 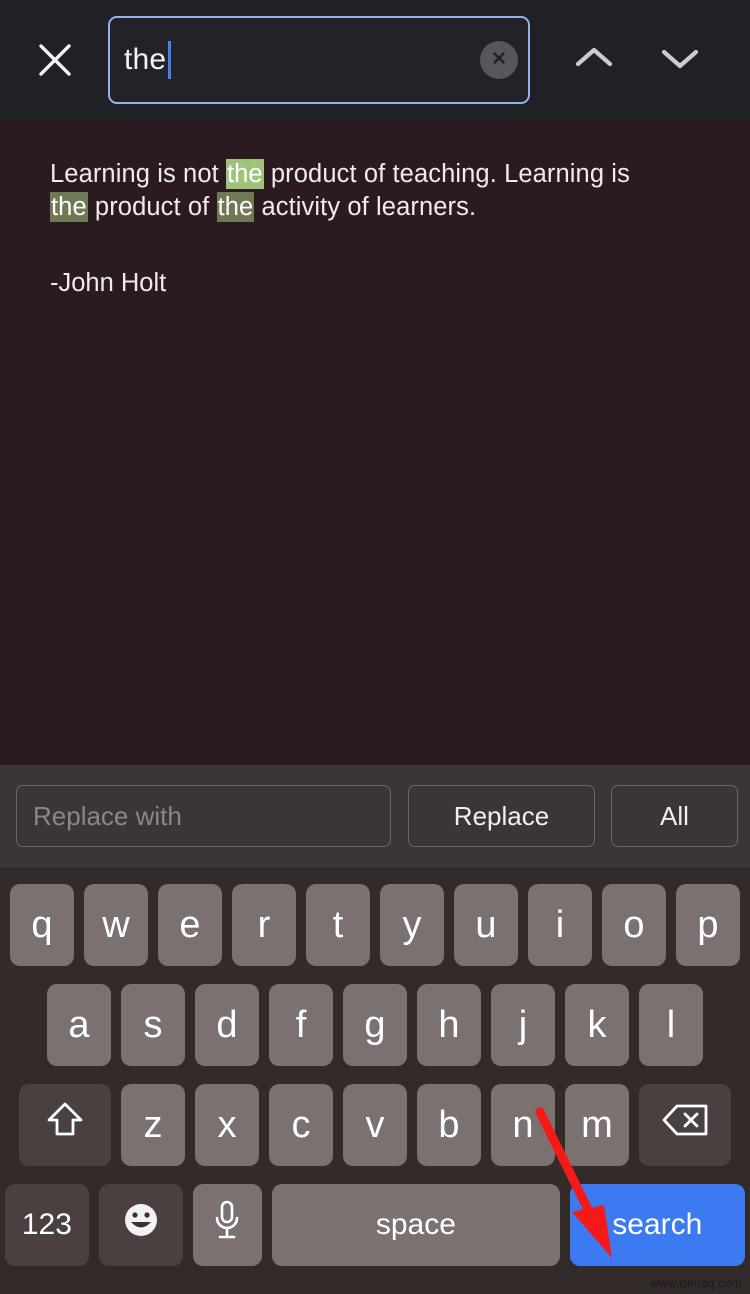 I want to click on replace-input-field: Replace with, so click(x=203, y=816).